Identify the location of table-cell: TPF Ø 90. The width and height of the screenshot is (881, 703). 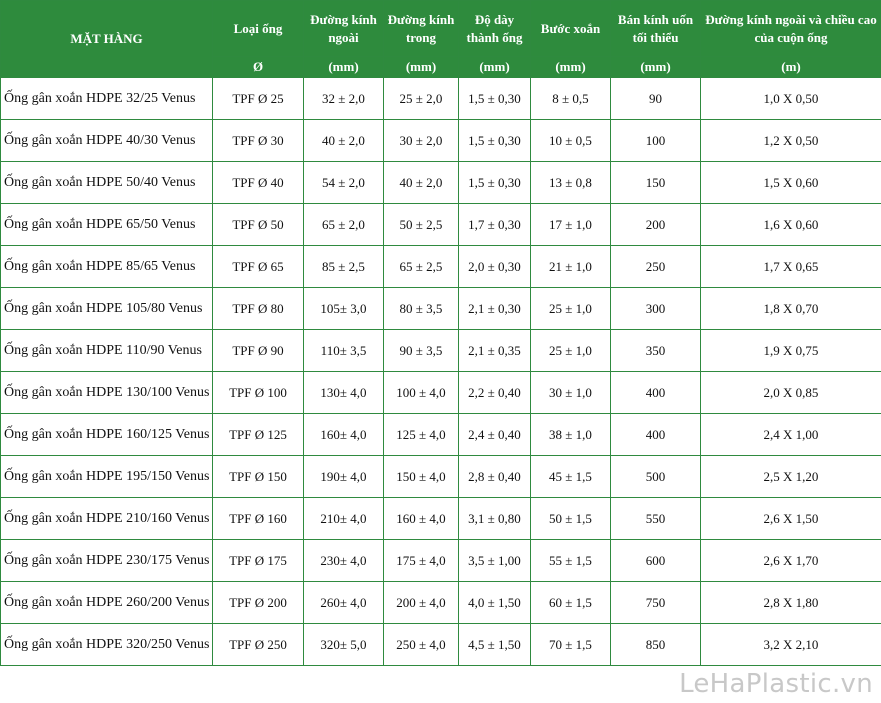
(258, 350).